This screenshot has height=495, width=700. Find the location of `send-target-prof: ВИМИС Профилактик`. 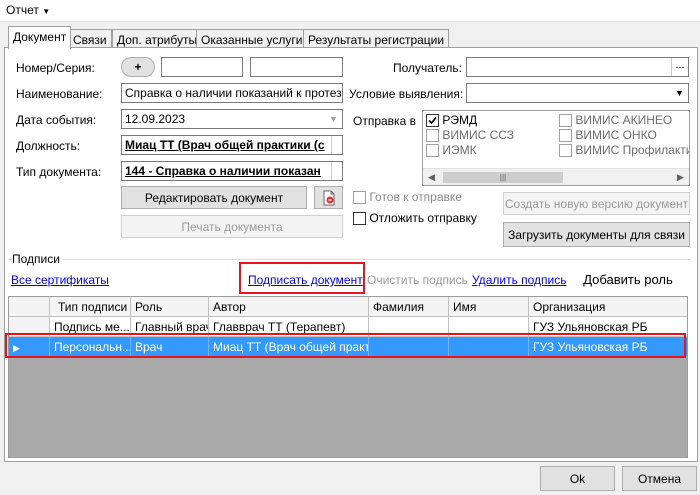

send-target-prof: ВИМИС Профилактик is located at coordinates (624, 150).